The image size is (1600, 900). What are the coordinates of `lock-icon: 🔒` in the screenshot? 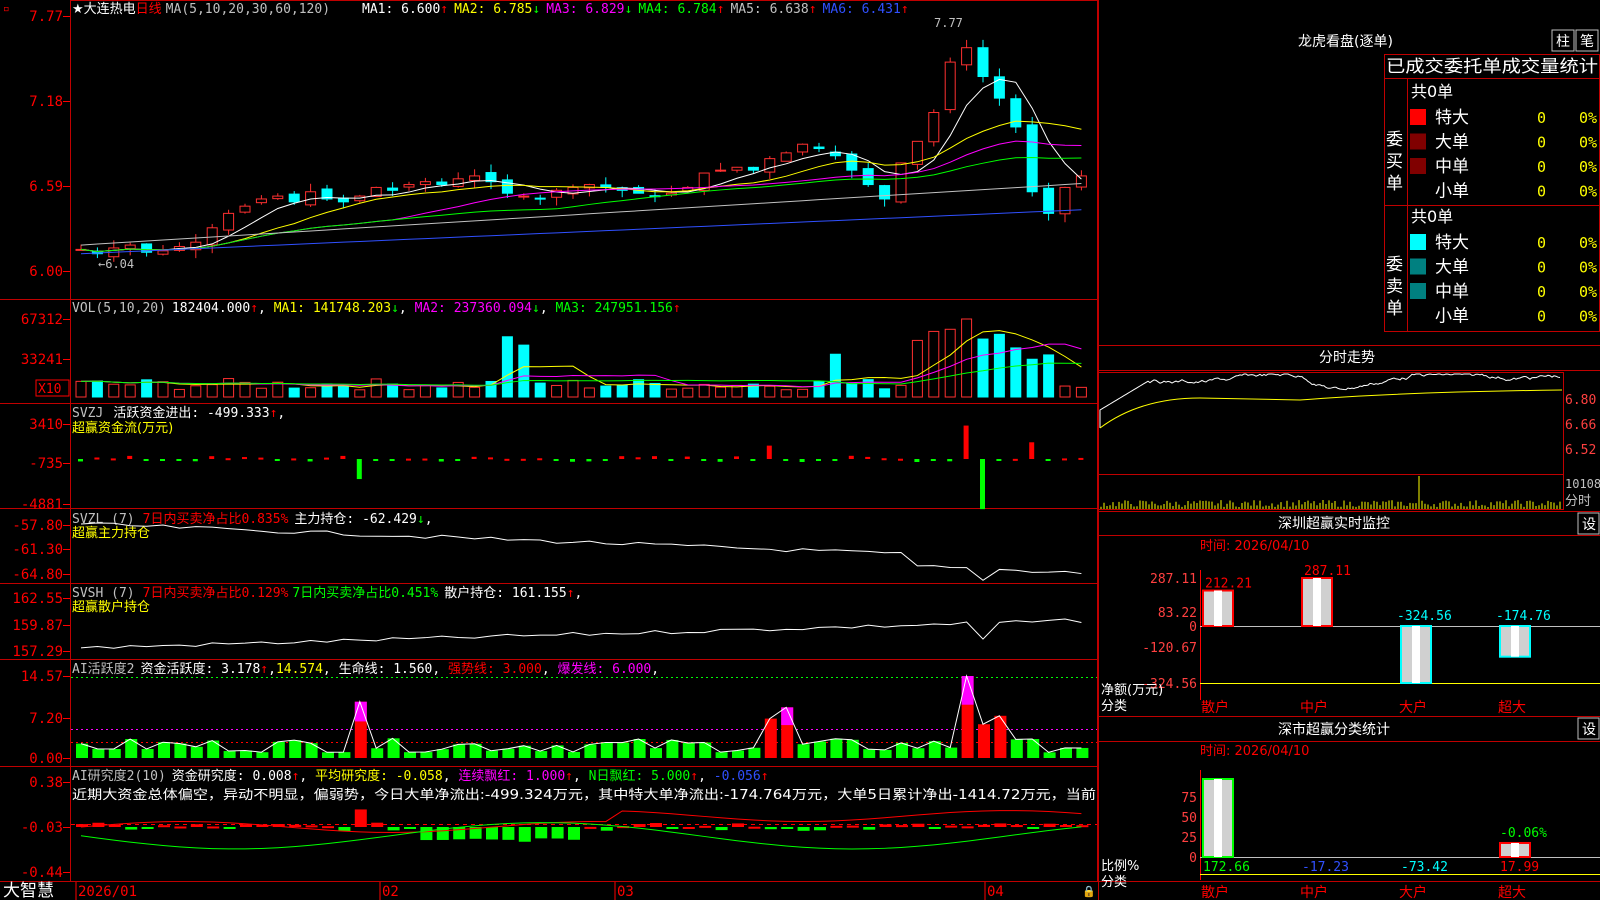 It's located at (1089, 891).